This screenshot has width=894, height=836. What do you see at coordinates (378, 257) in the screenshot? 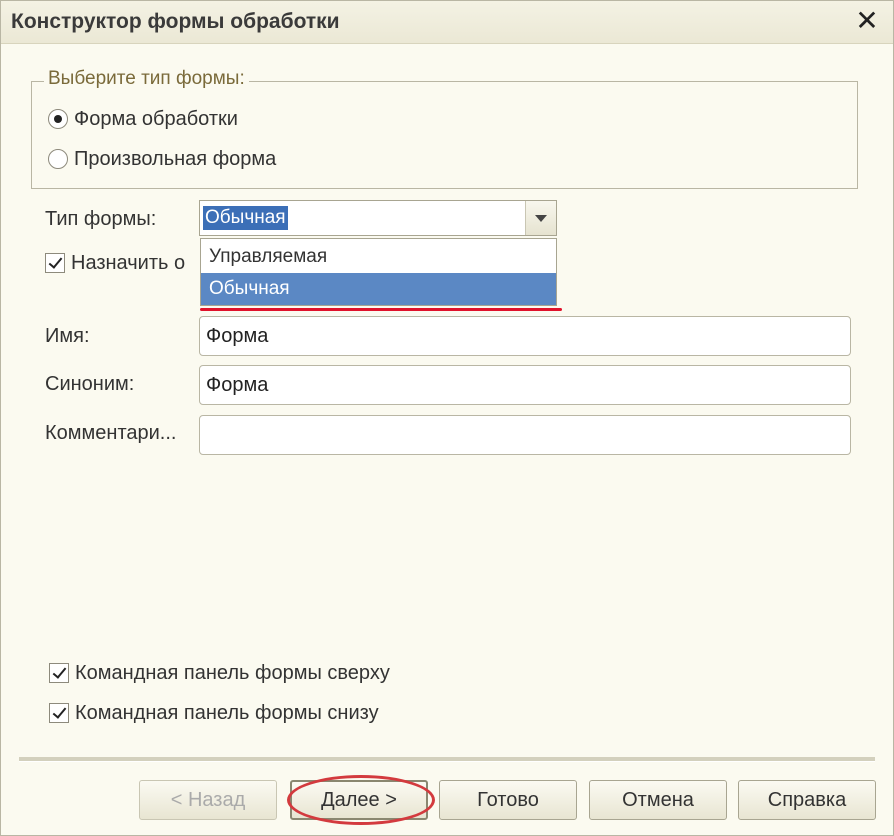
I see `dropdown-option-managed: Управляемая` at bounding box center [378, 257].